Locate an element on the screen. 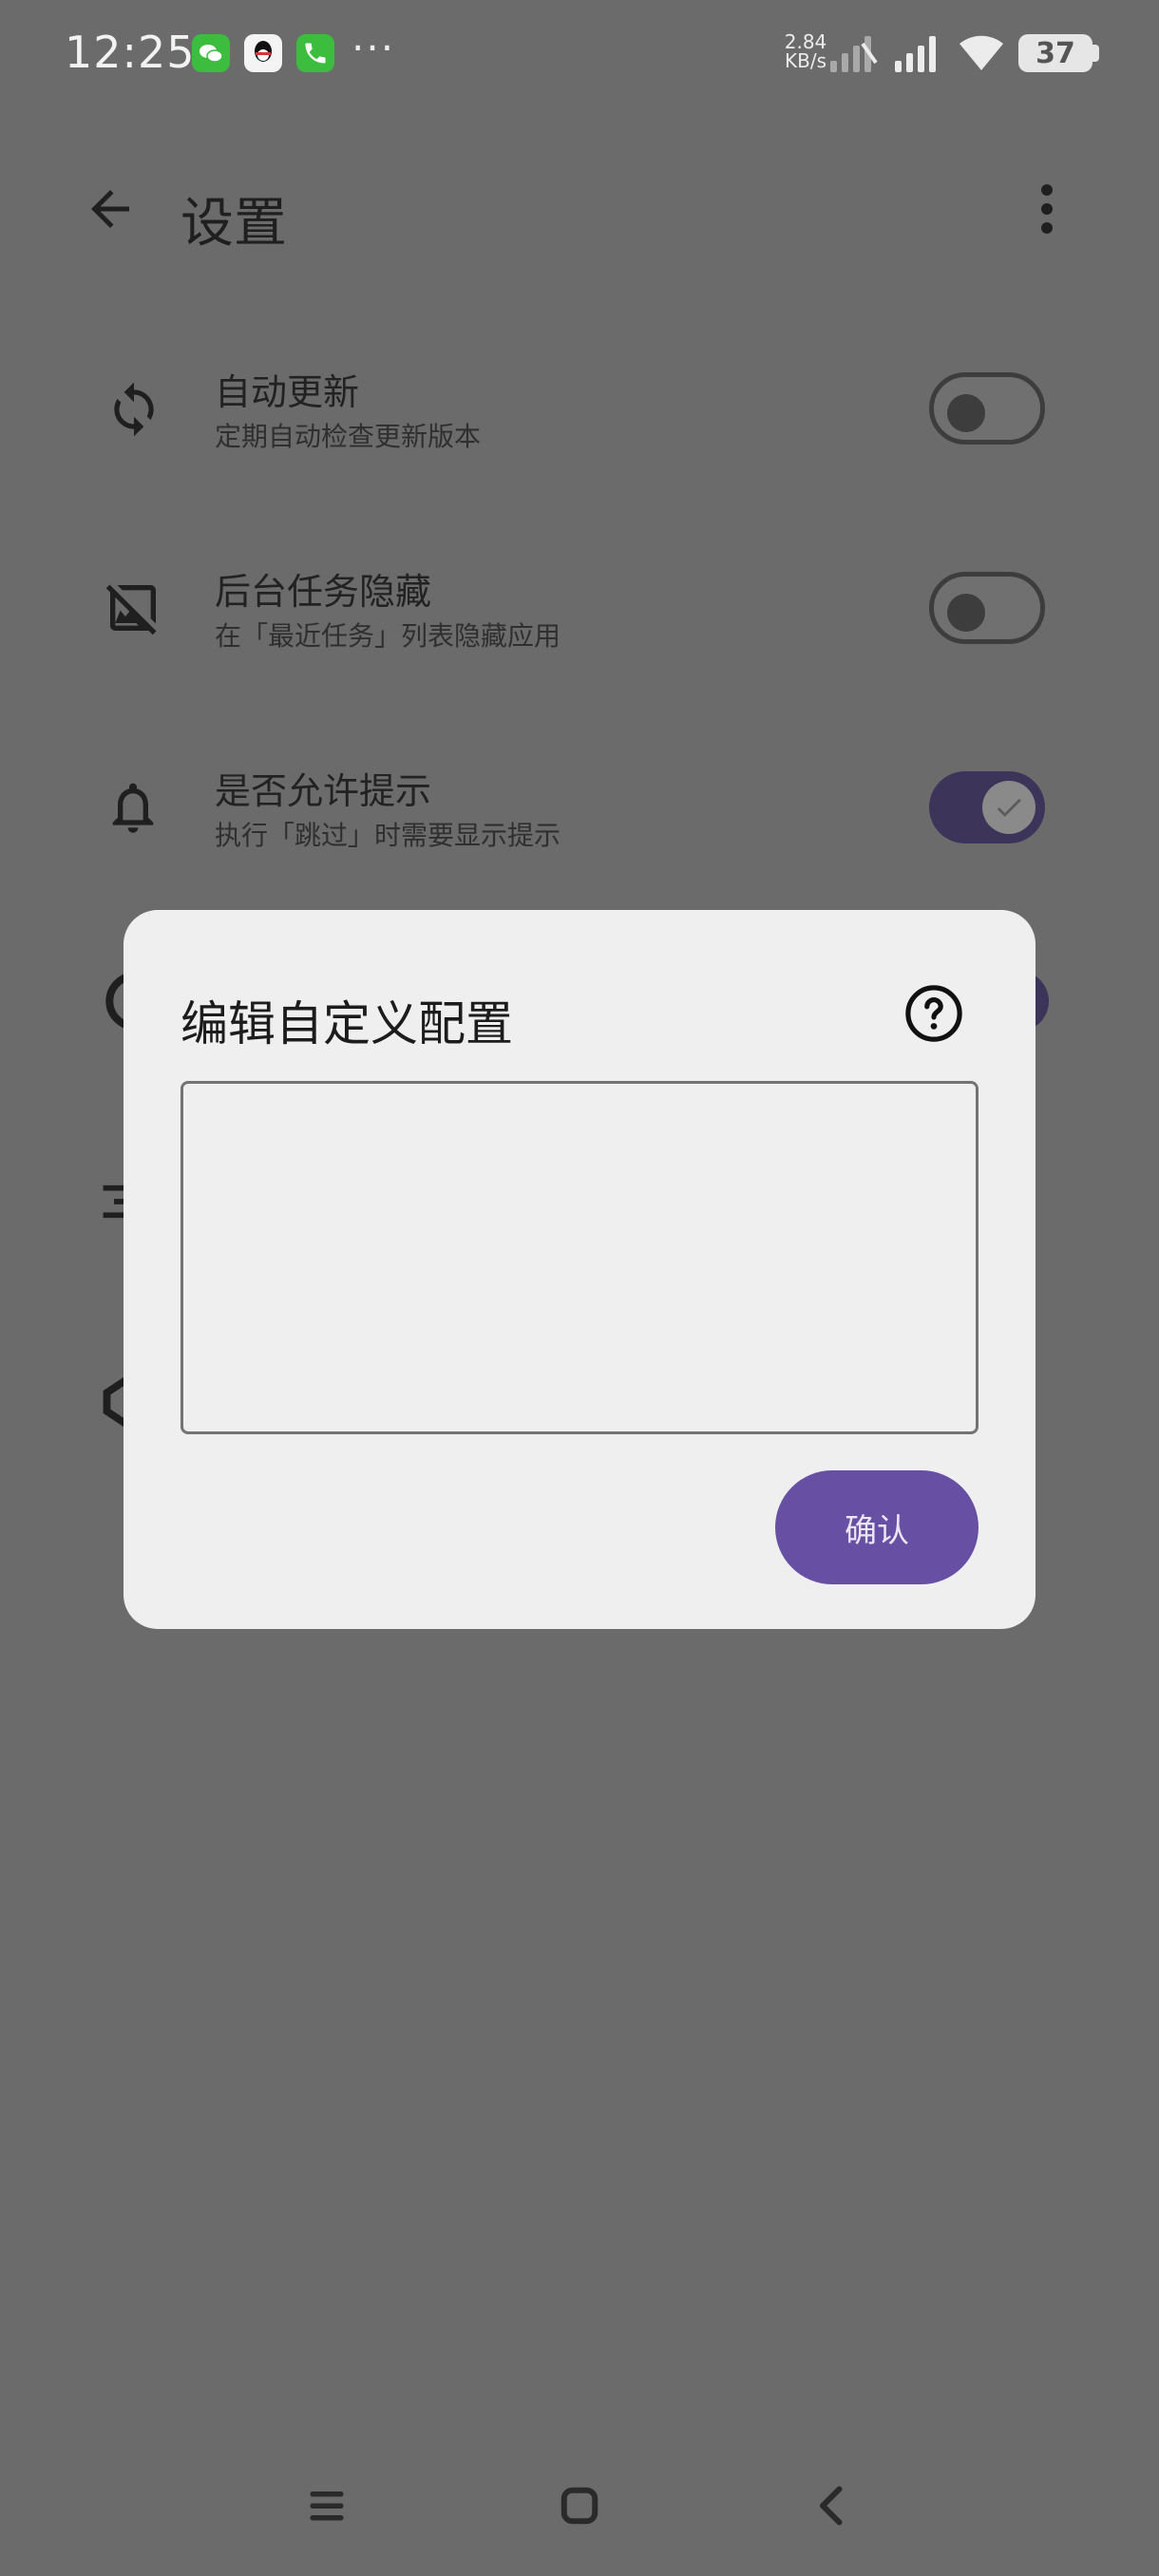  setting-title: 后台任务隐藏 is located at coordinates (323, 592).